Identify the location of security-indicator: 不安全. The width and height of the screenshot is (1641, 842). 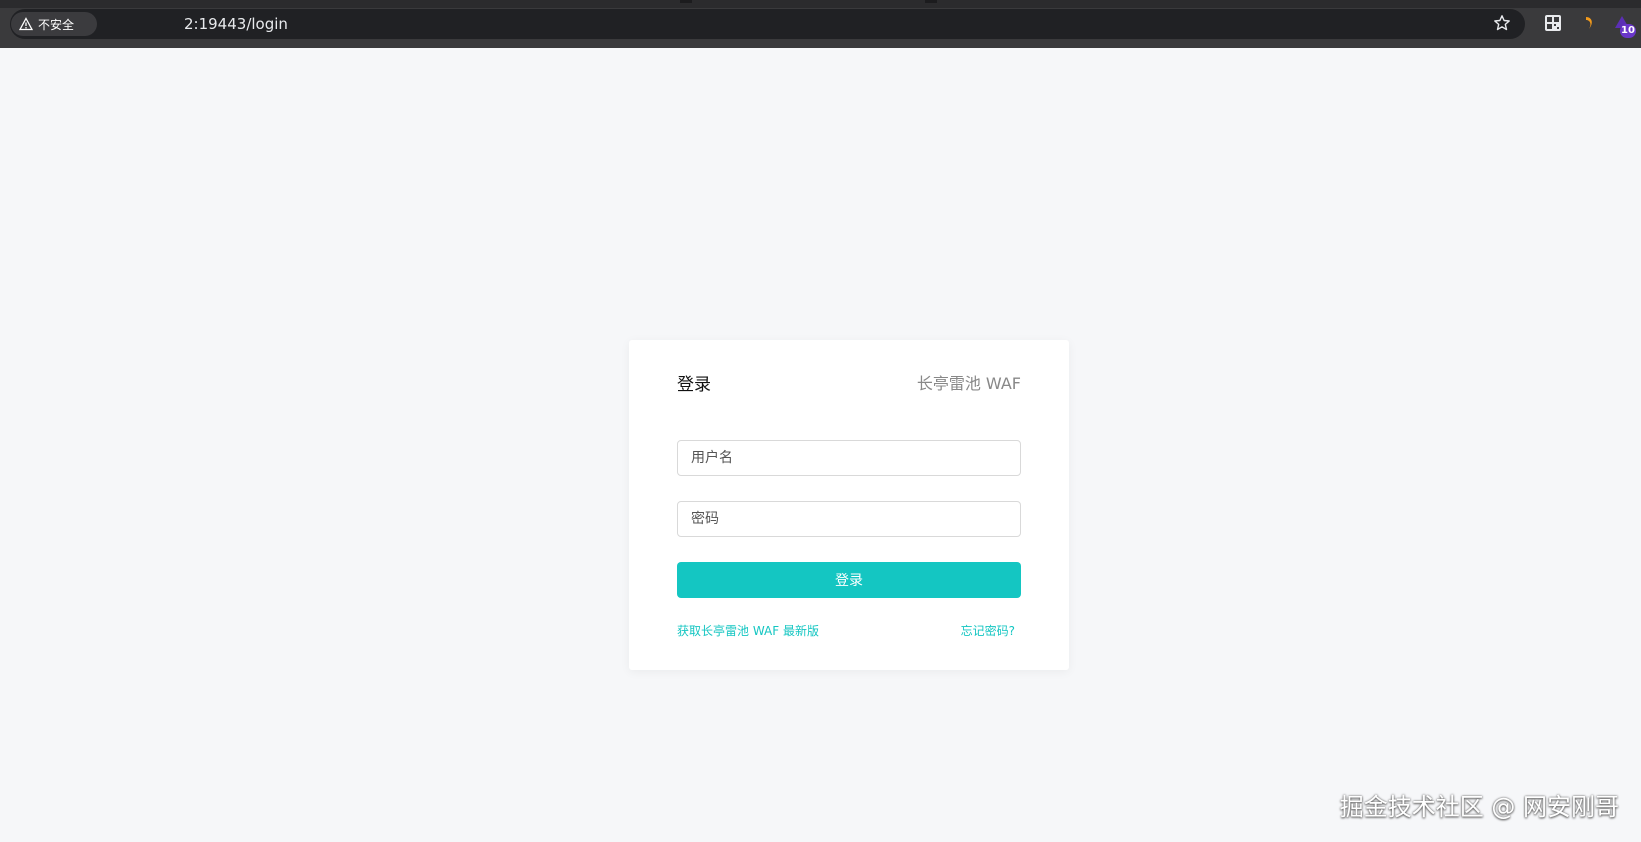
(54, 24).